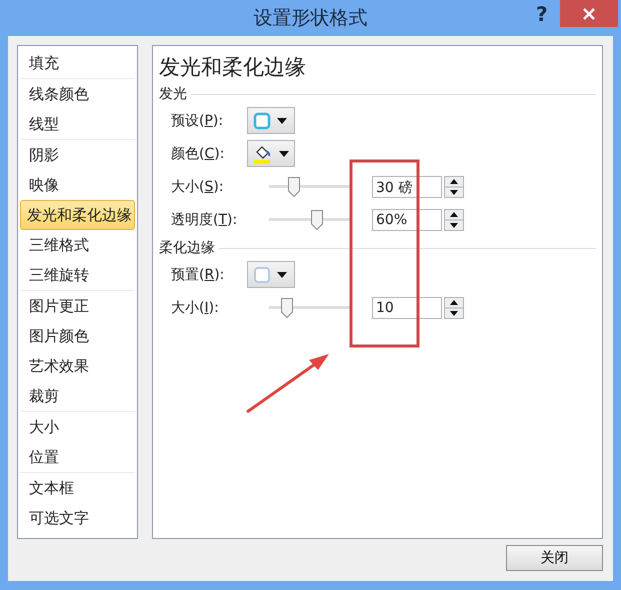  Describe the element at coordinates (77, 215) in the screenshot. I see `sidebar-item: 发光和柔化边缘` at that location.